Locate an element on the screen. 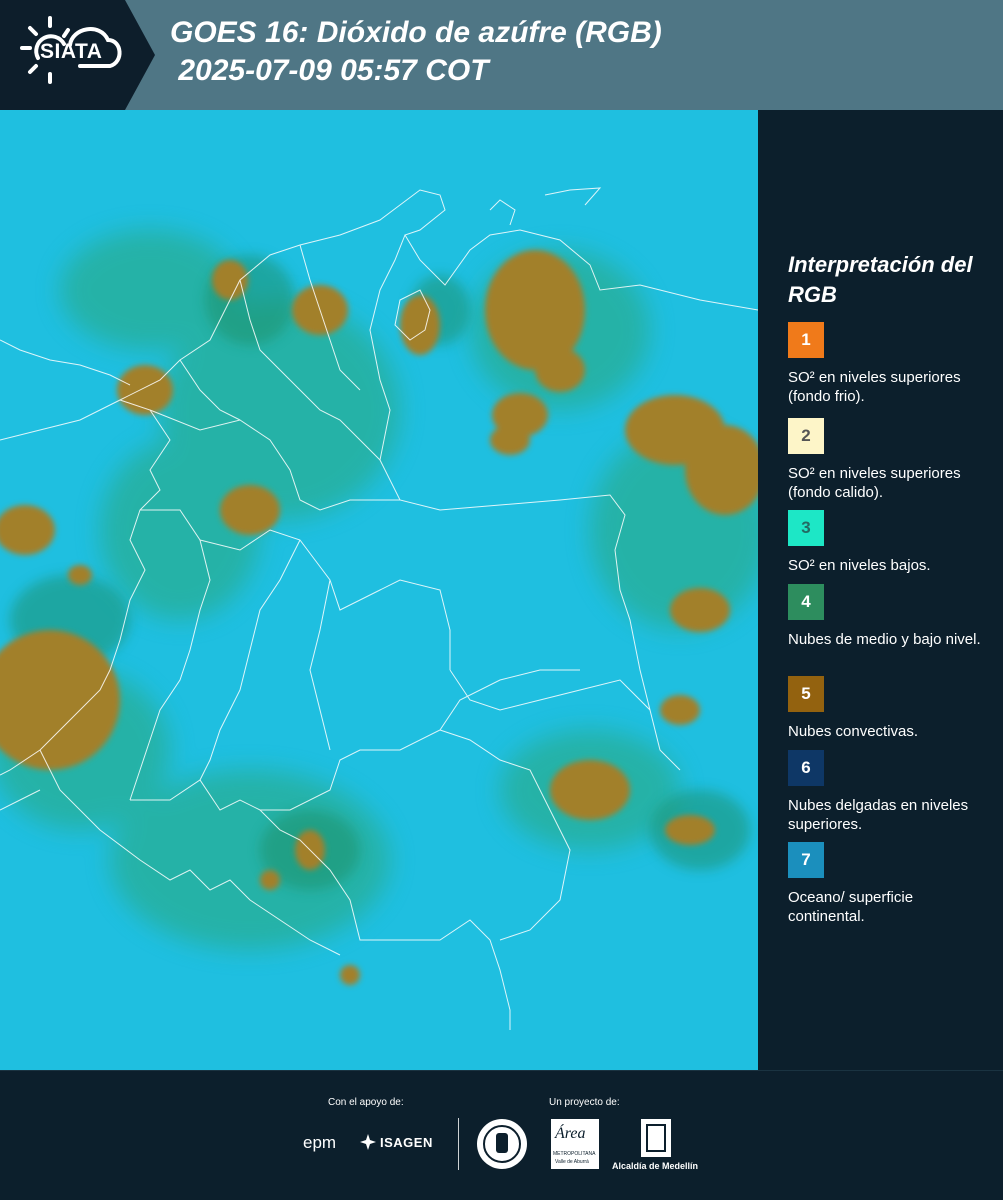 The width and height of the screenshot is (1003, 1200). legend-label-3: SO² en niveles bajos. is located at coordinates (859, 565).